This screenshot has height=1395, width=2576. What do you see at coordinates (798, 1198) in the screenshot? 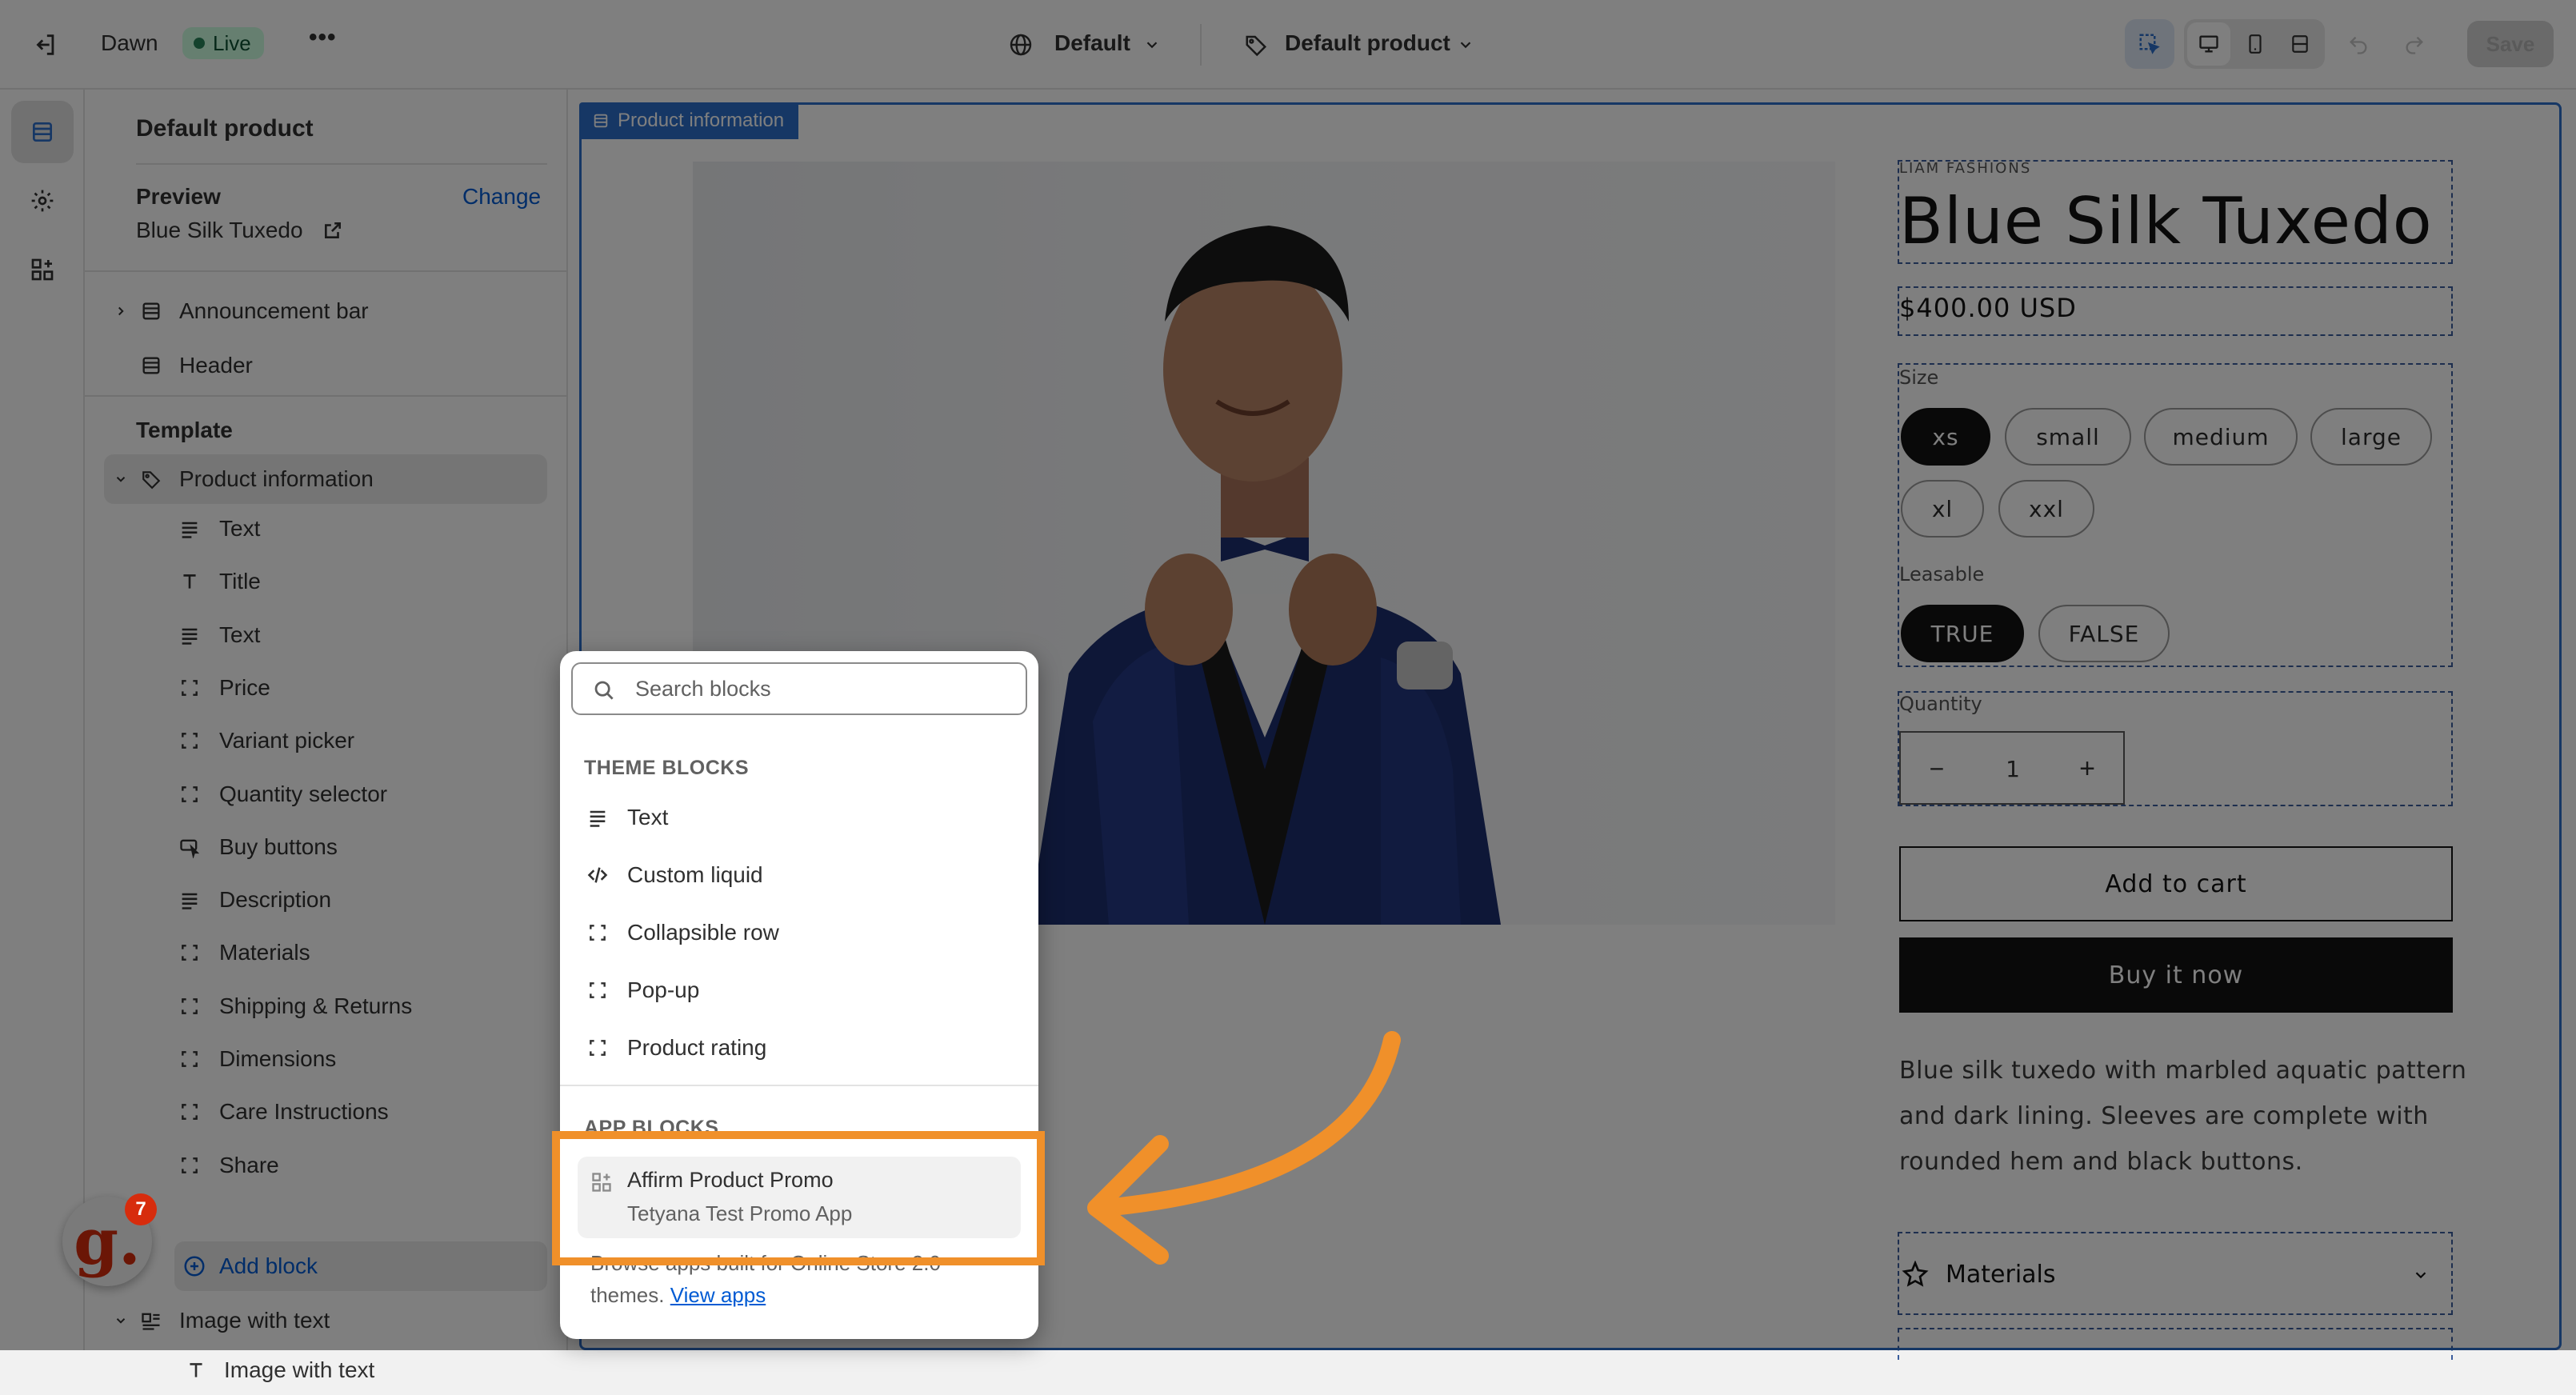
I see `highlight-box` at bounding box center [798, 1198].